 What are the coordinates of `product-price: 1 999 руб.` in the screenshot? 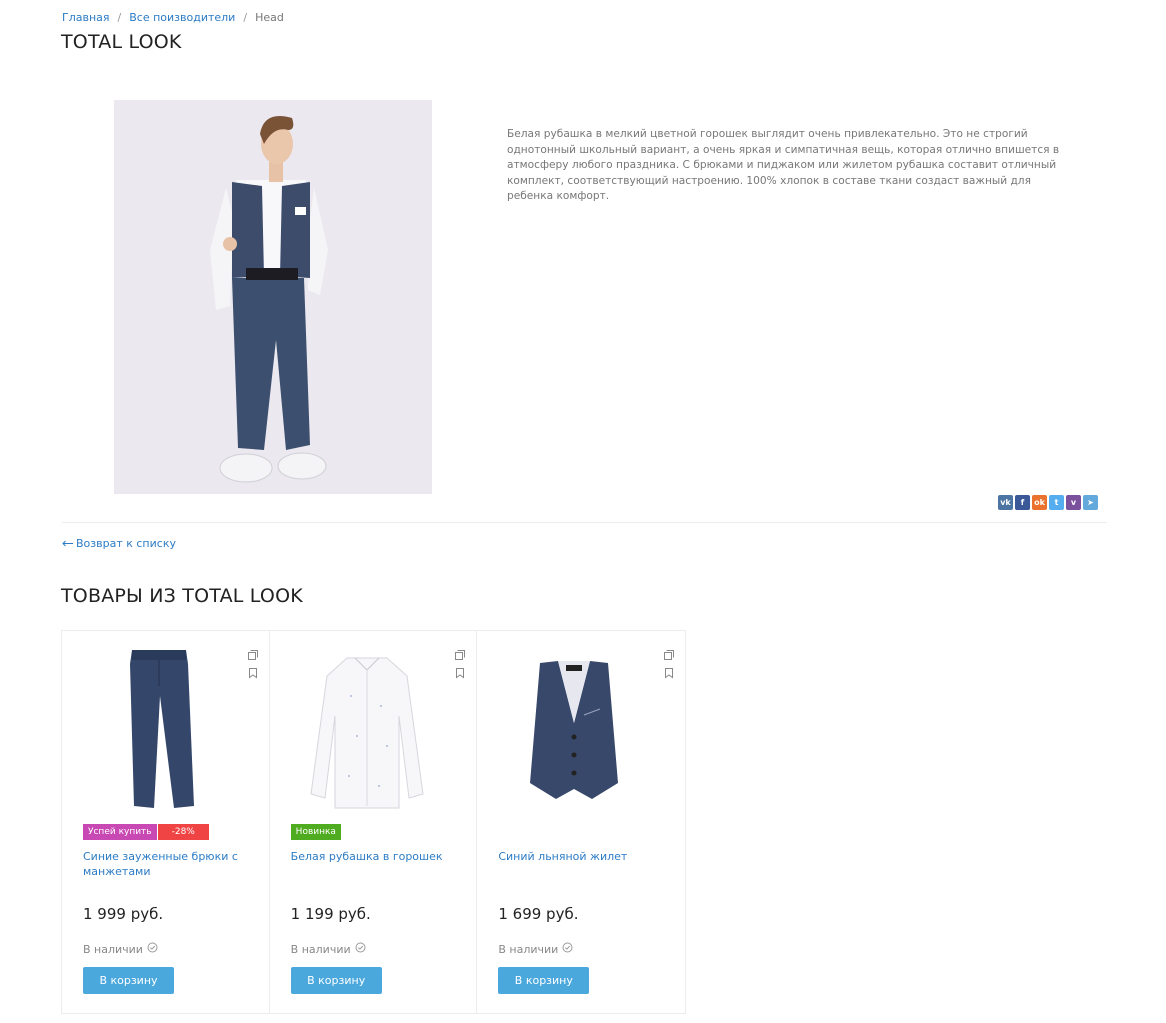 It's located at (123, 914).